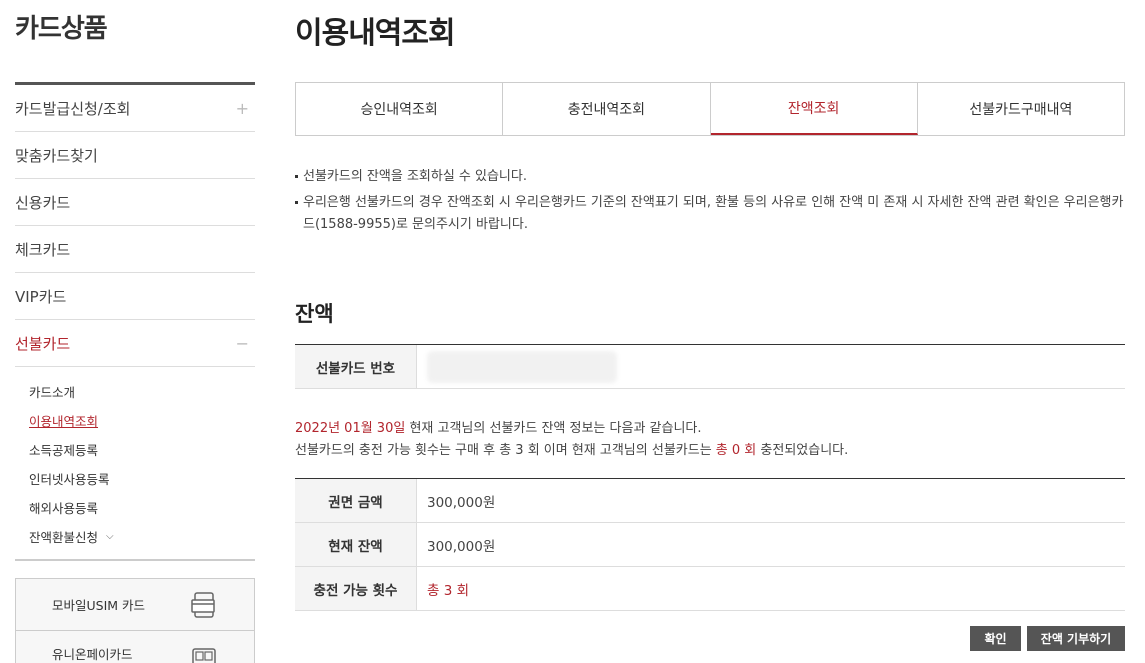  What do you see at coordinates (142, 420) in the screenshot?
I see `submenu-item-usage-history: 이용내역조회` at bounding box center [142, 420].